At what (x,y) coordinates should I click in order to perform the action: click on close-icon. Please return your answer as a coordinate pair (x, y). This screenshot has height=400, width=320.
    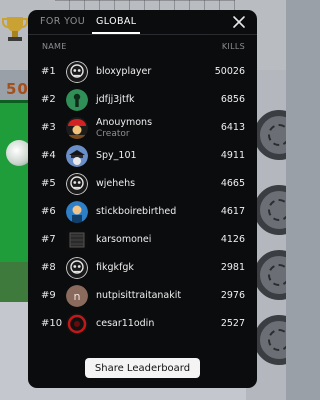
    Looking at the image, I should click on (239, 22).